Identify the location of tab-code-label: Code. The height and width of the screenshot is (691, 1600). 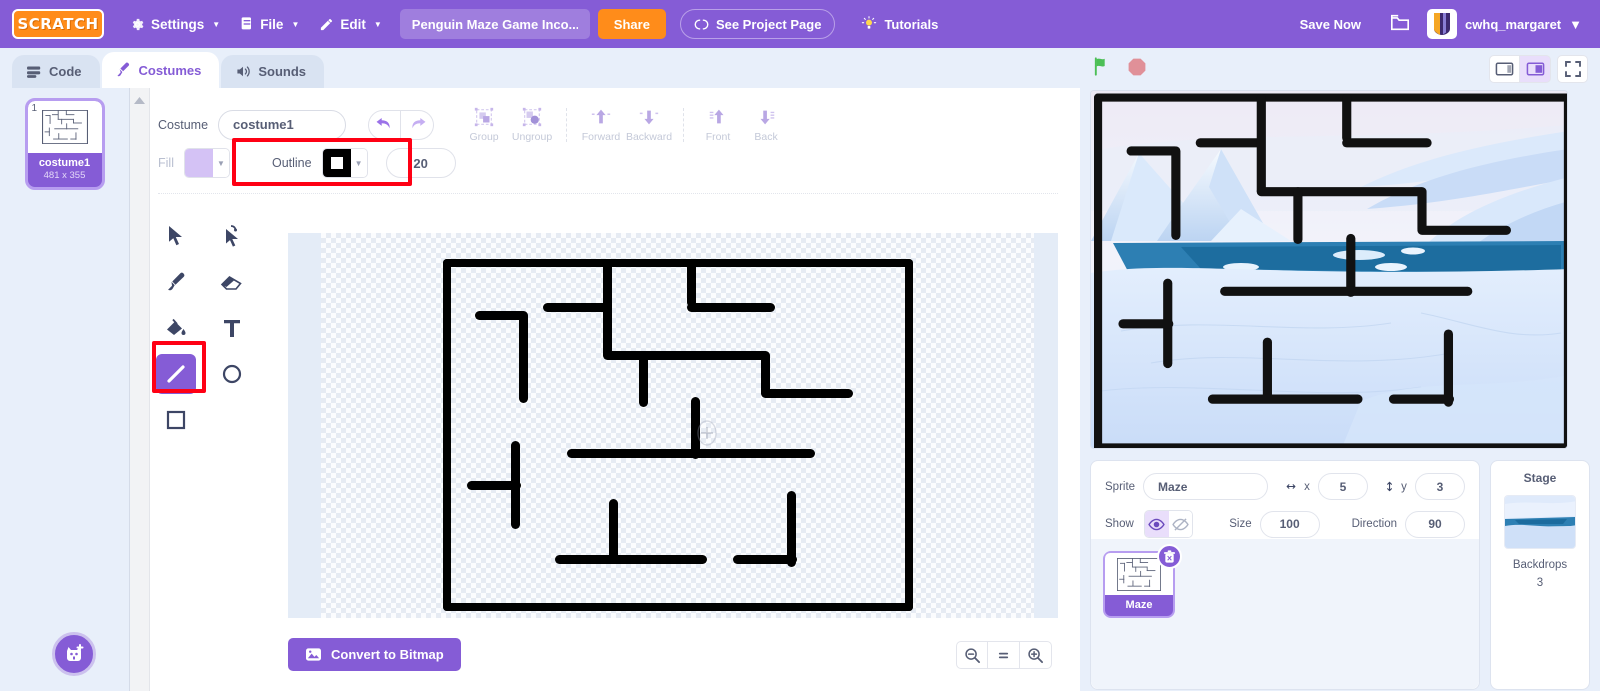
(65, 71).